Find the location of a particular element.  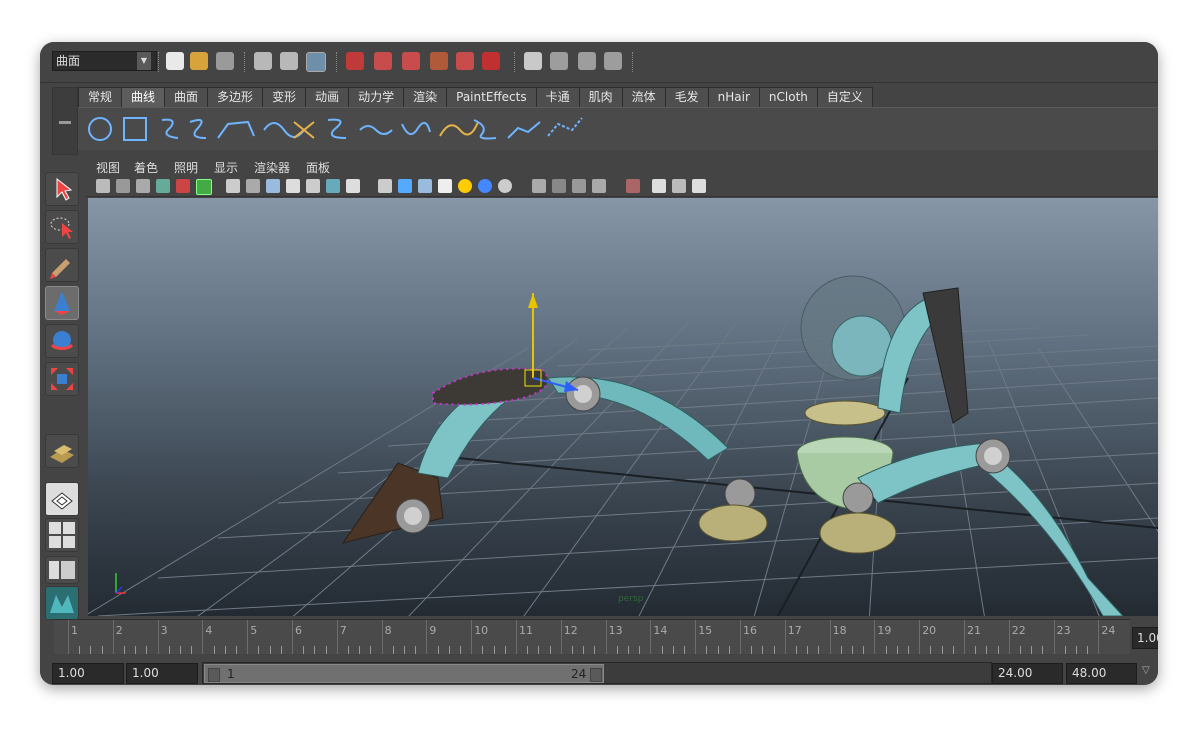

shelf-tab-curves: 曲线 is located at coordinates (143, 97).